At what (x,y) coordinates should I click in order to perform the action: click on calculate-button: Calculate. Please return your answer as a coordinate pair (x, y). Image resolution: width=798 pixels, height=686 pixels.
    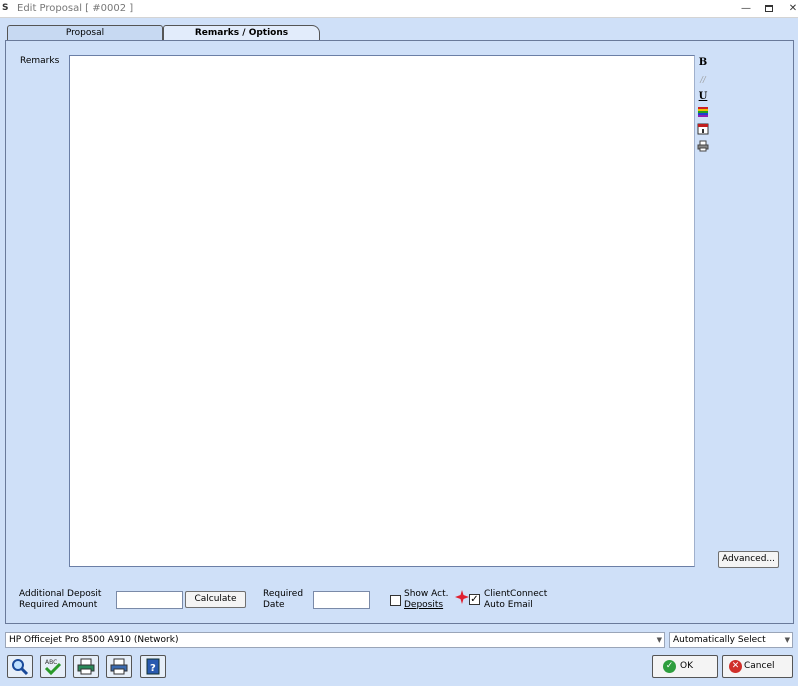
    Looking at the image, I should click on (215, 599).